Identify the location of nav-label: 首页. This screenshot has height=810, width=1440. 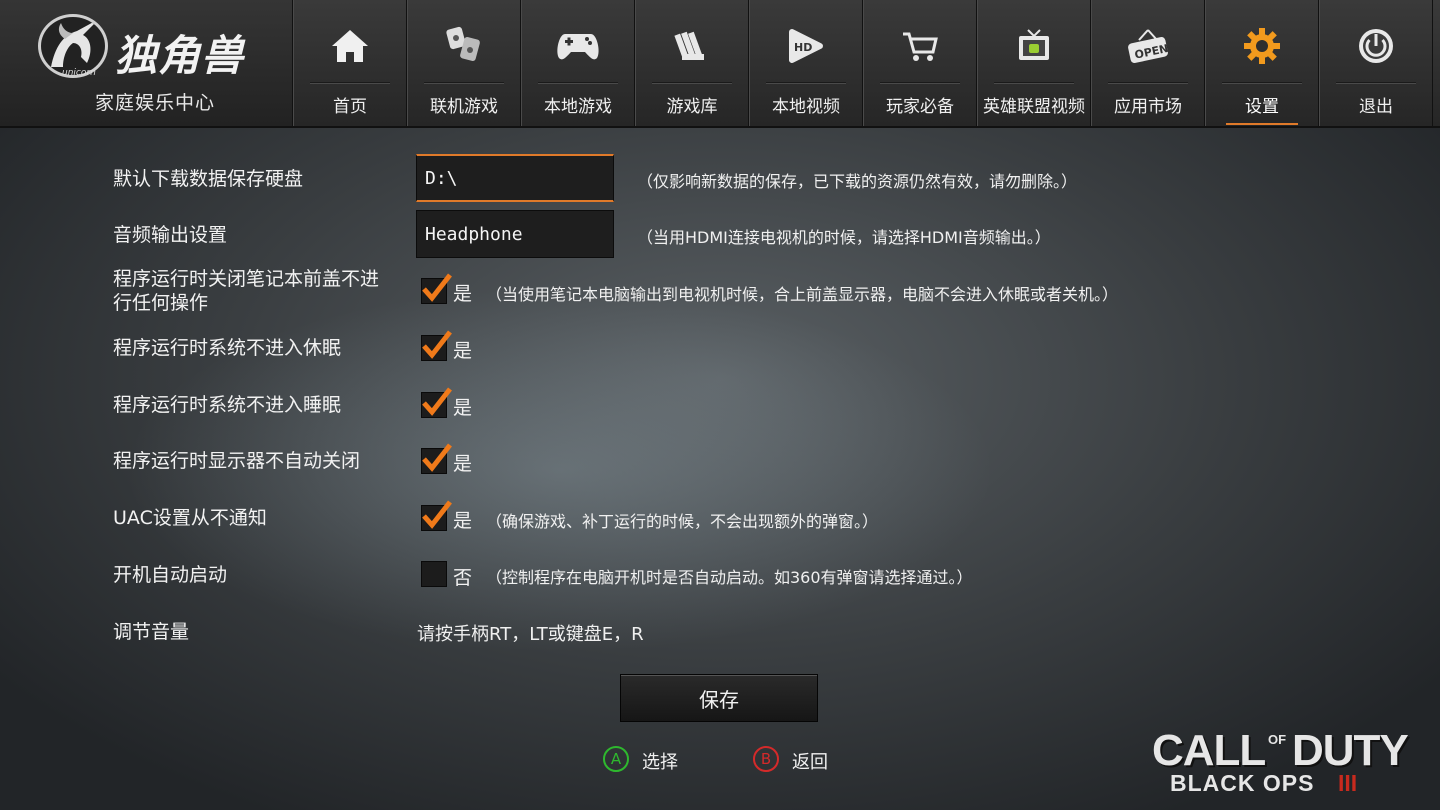
(350, 107).